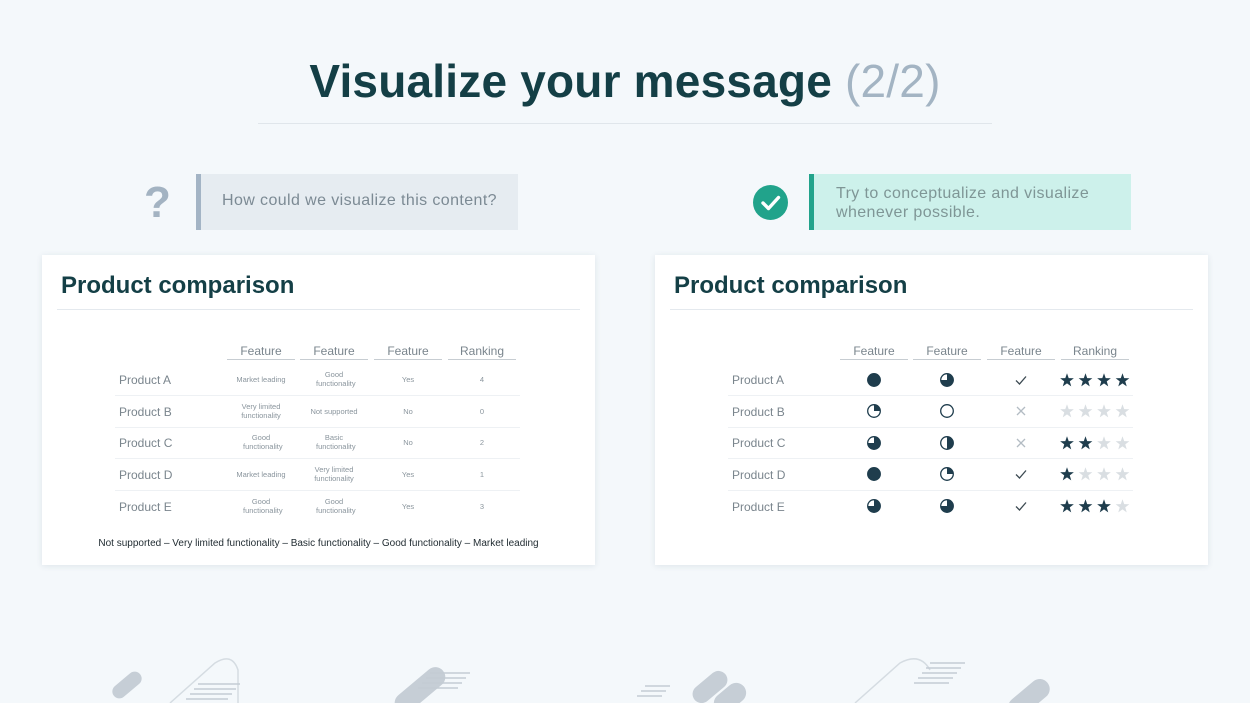  What do you see at coordinates (963, 193) in the screenshot?
I see `advice-line-1: Try to conceptualize and visualize` at bounding box center [963, 193].